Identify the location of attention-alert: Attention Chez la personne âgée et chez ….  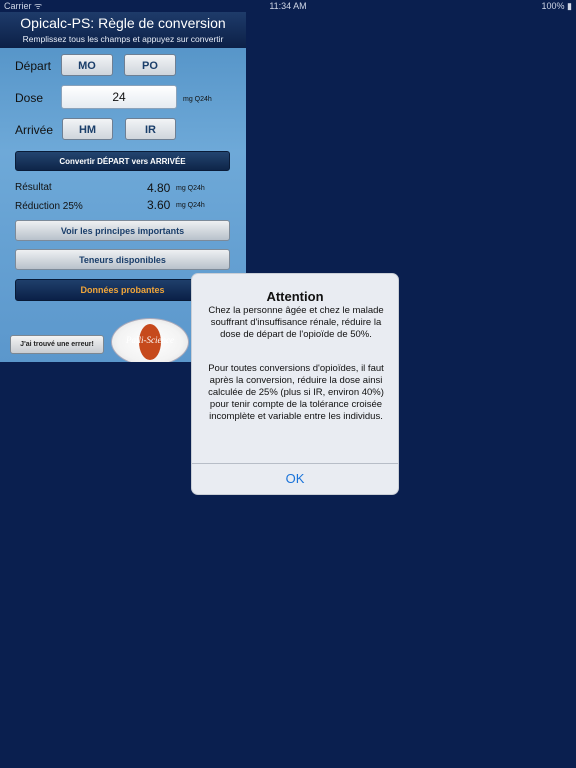
(295, 384).